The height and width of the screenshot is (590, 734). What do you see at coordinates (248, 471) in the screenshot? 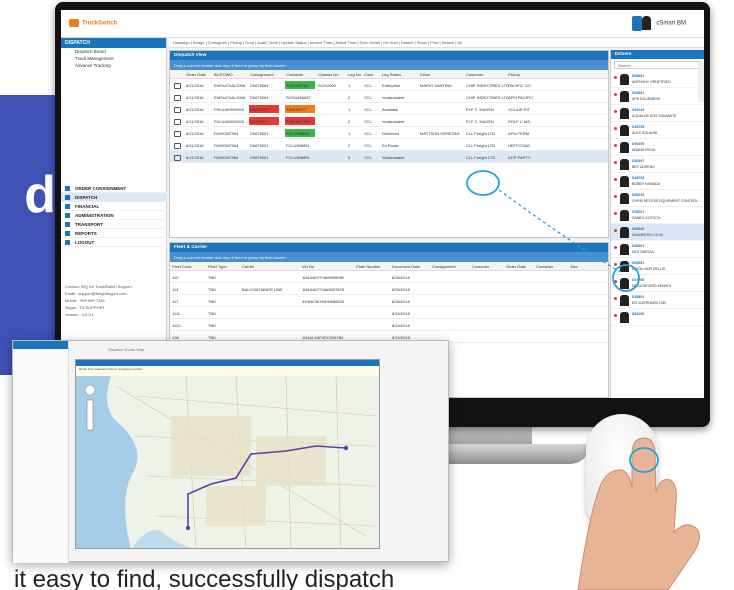
I see `urban-areas` at bounding box center [248, 471].